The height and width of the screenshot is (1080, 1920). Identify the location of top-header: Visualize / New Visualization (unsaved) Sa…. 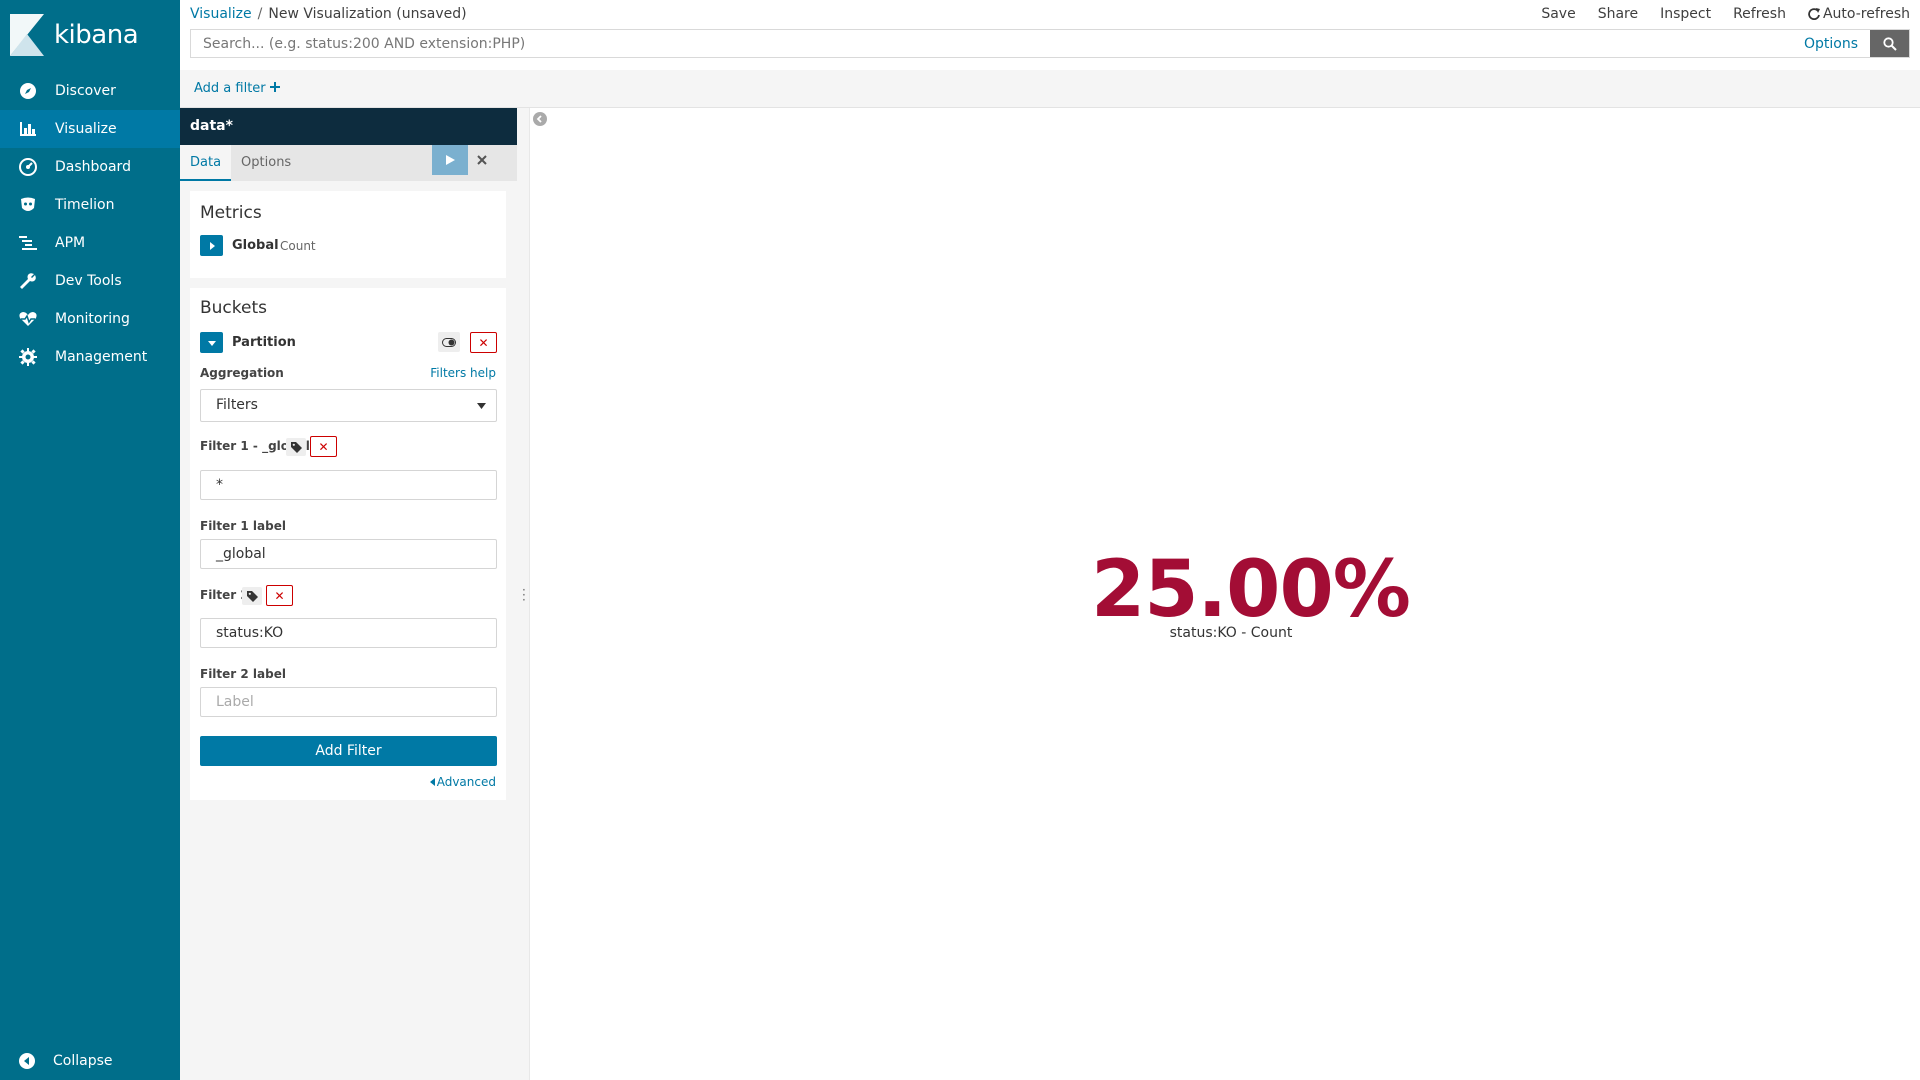
(1050, 35).